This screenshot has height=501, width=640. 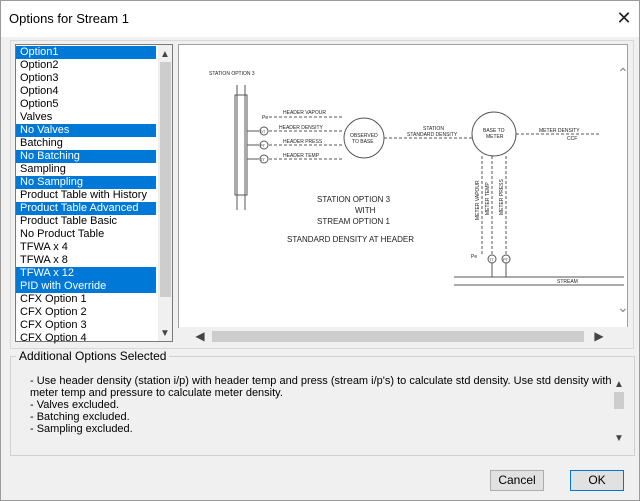 I want to click on tt-label: TT, so click(x=262, y=159).